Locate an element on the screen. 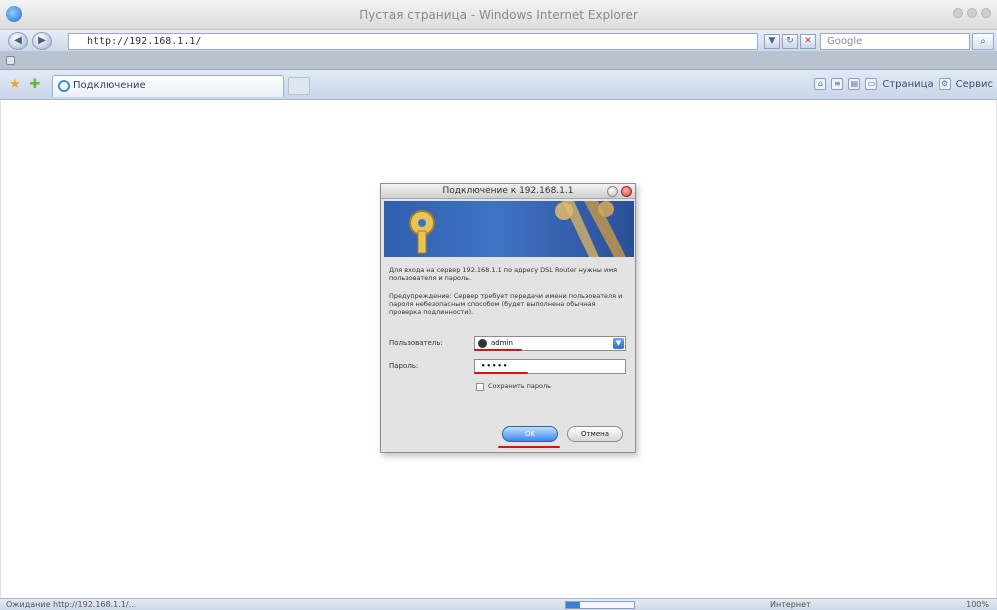  favorites-star-icon: ★ is located at coordinates (15, 85).